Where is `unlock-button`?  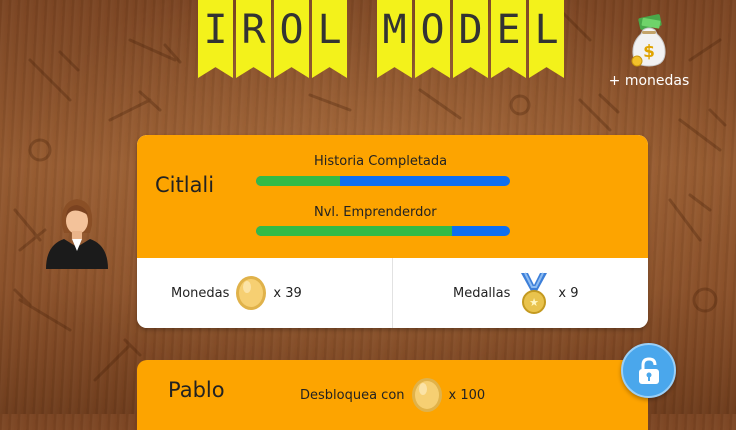
unlock-button is located at coordinates (648, 370).